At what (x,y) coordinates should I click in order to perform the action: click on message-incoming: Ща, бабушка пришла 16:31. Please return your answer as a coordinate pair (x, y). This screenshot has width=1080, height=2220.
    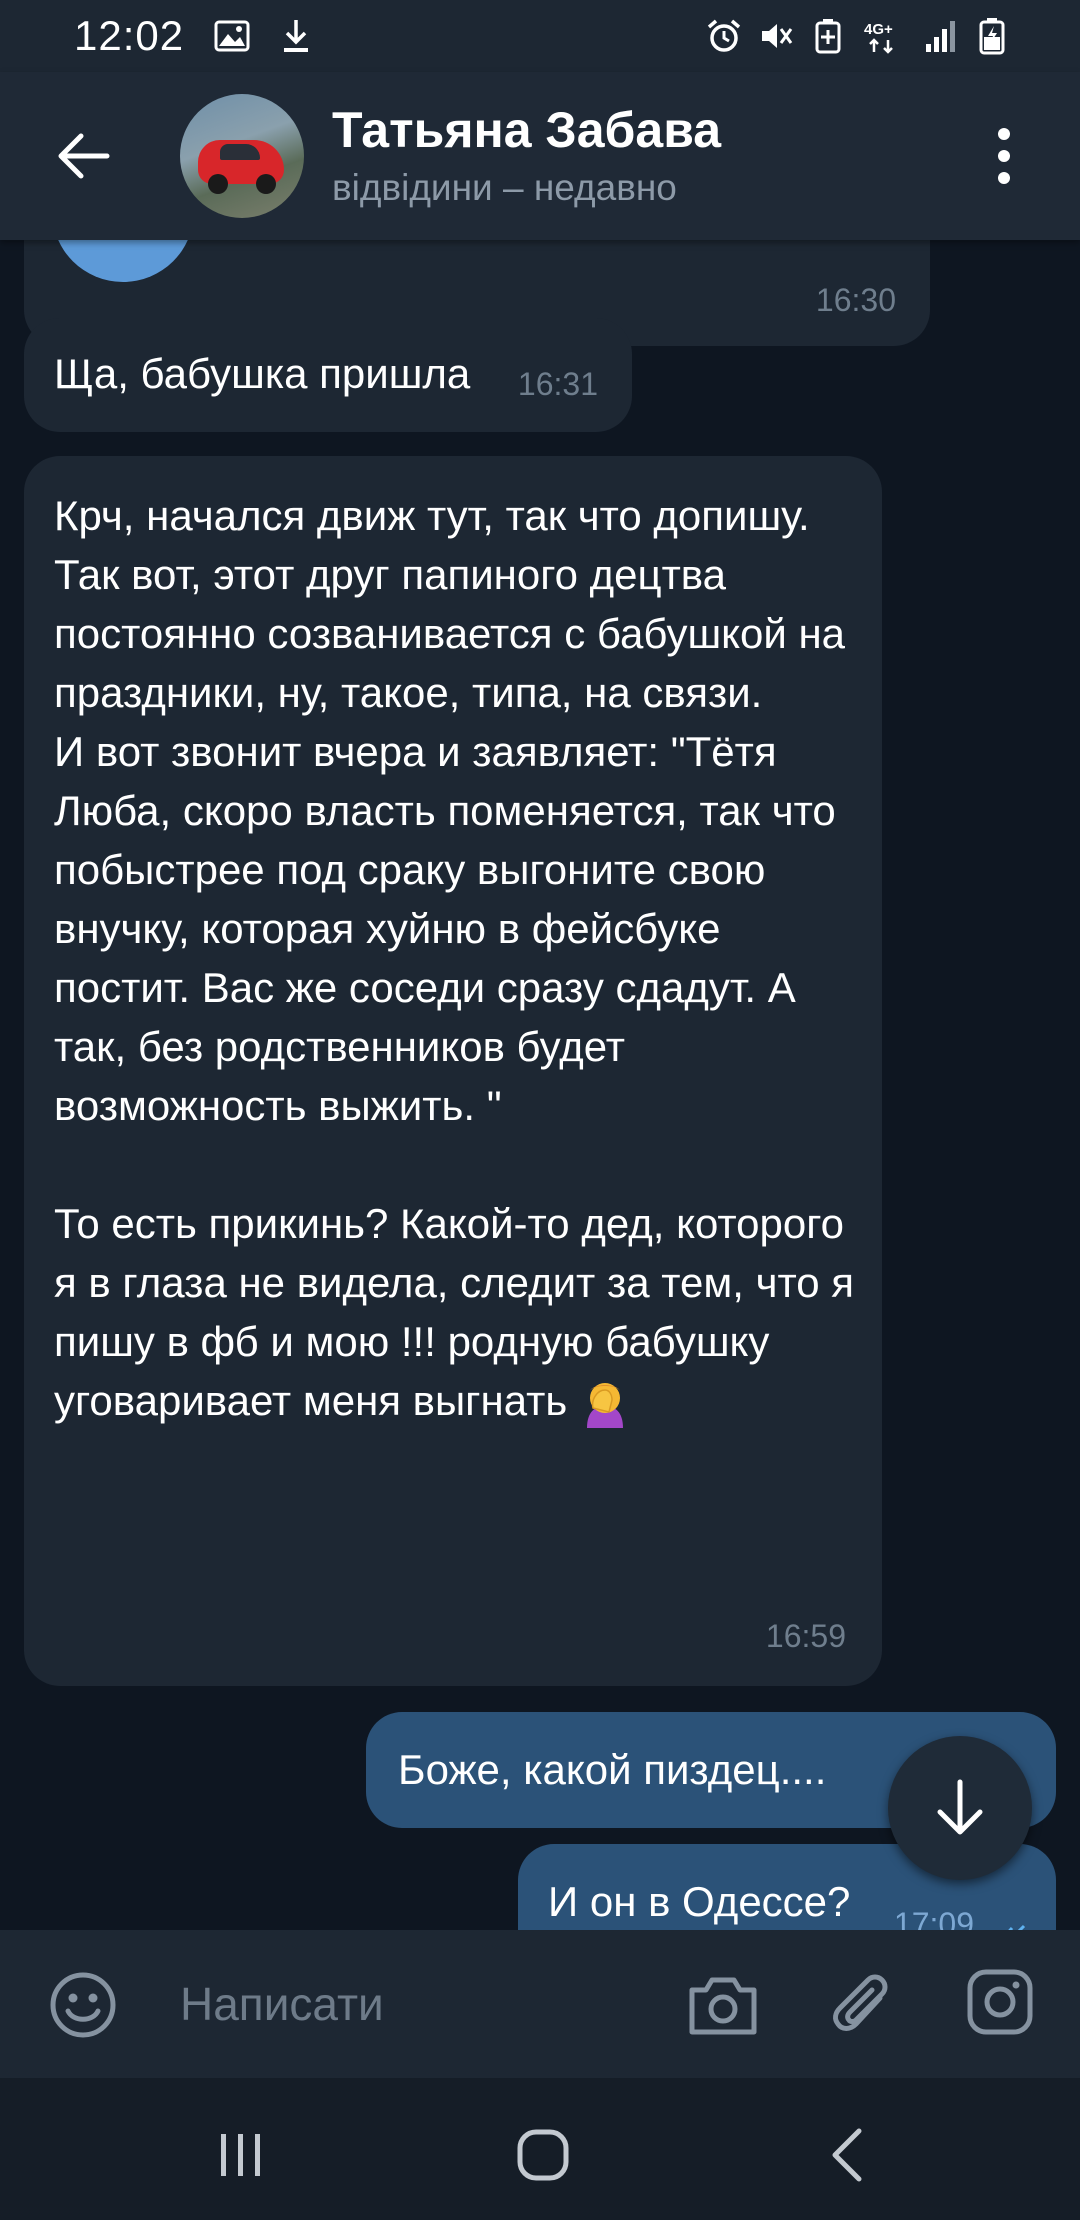
    Looking at the image, I should click on (328, 375).